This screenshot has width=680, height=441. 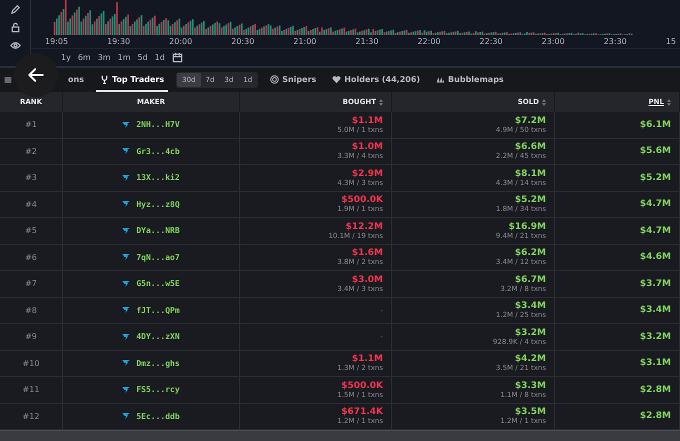 I want to click on maker-address: FS5...rcy, so click(x=158, y=389).